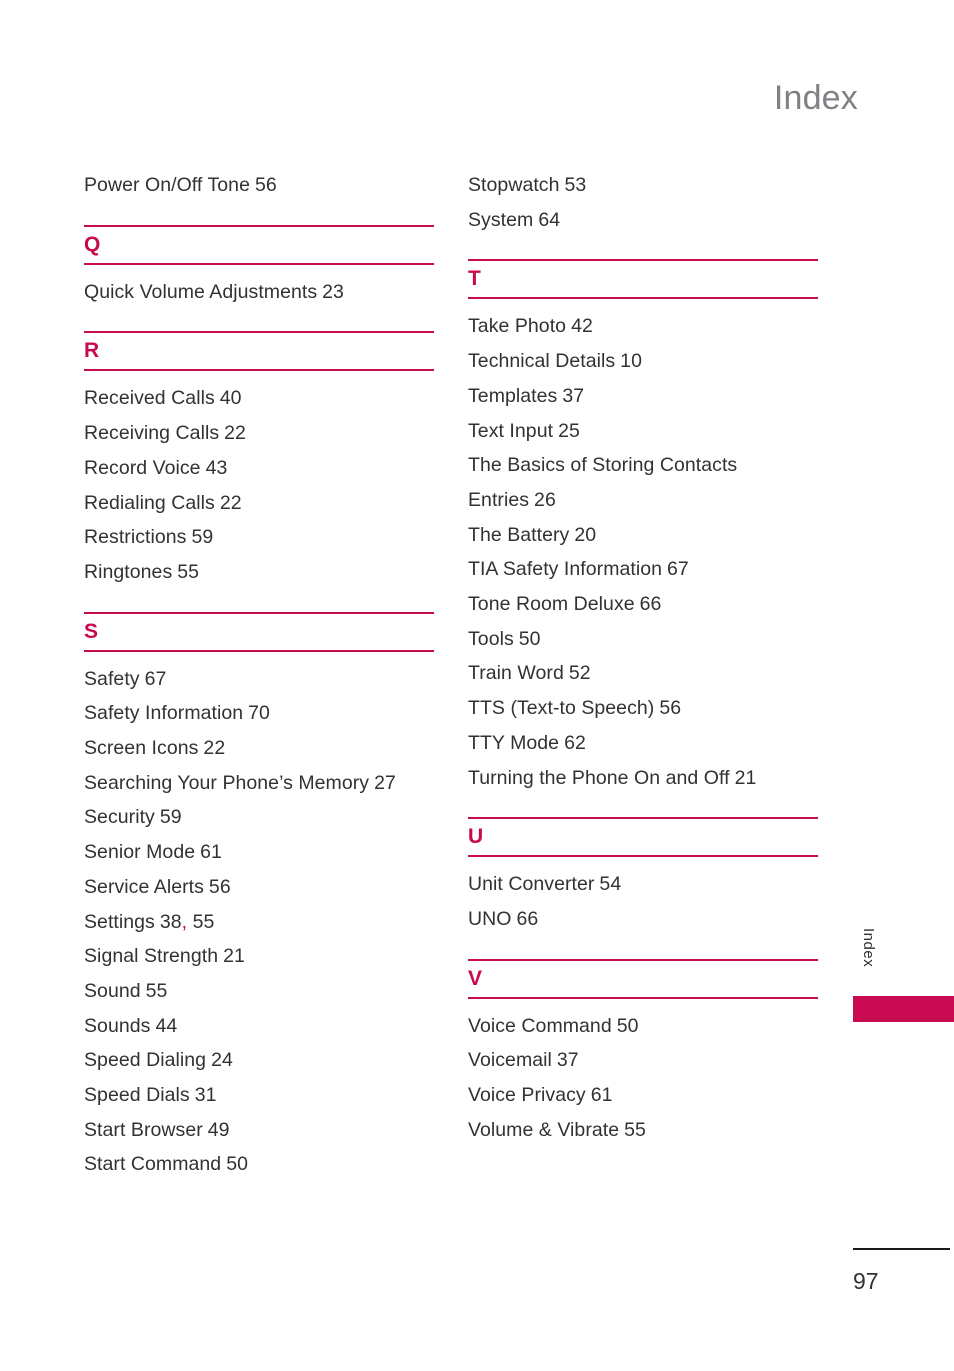 This screenshot has width=954, height=1371. I want to click on index-entry-page: 27, so click(385, 782).